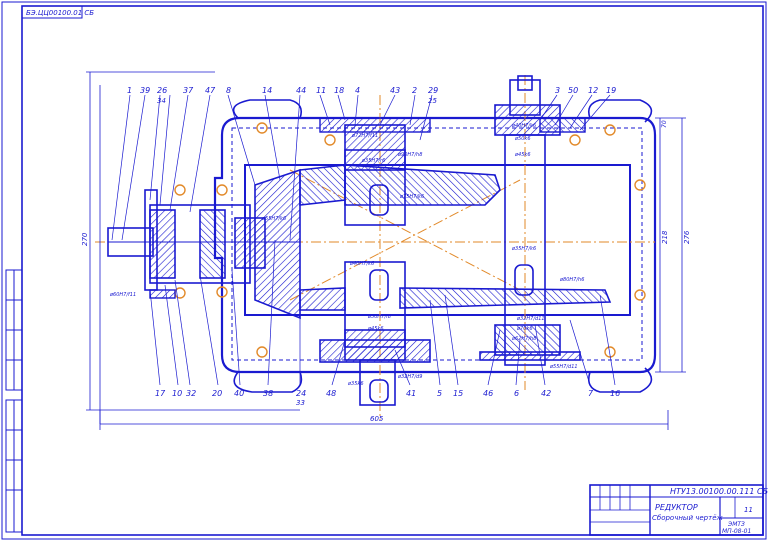  What do you see at coordinates (411, 197) in the screenshot?
I see `fit-note: ø75H7/k6` at bounding box center [411, 197].